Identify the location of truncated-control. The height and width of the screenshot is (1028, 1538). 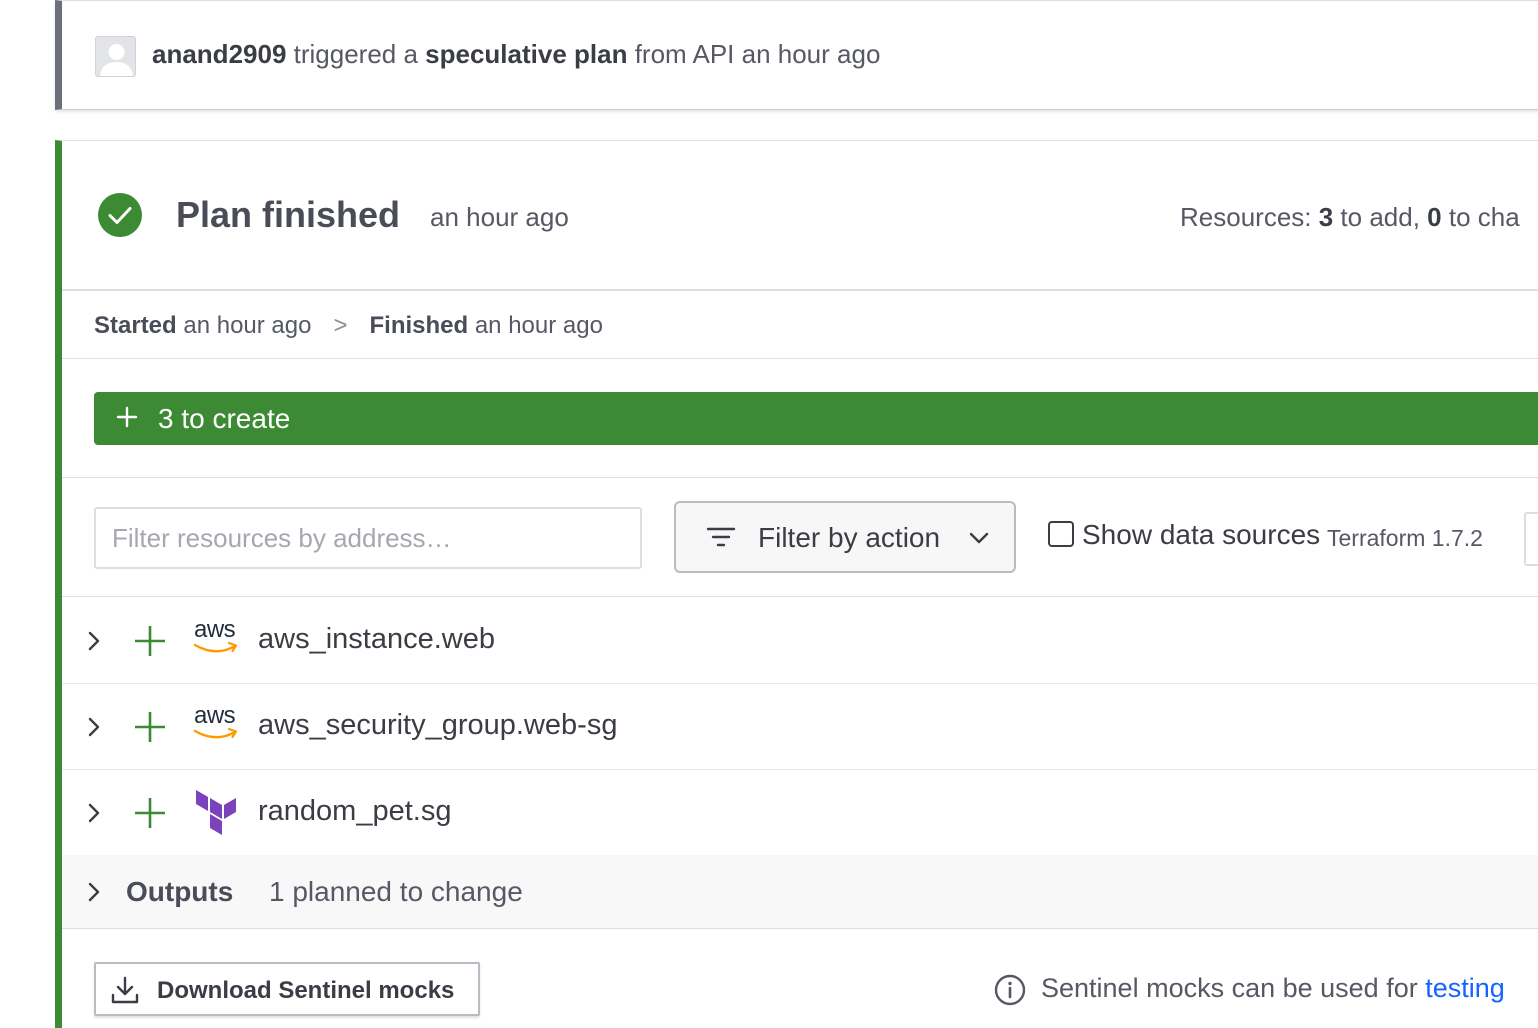
(1531, 539).